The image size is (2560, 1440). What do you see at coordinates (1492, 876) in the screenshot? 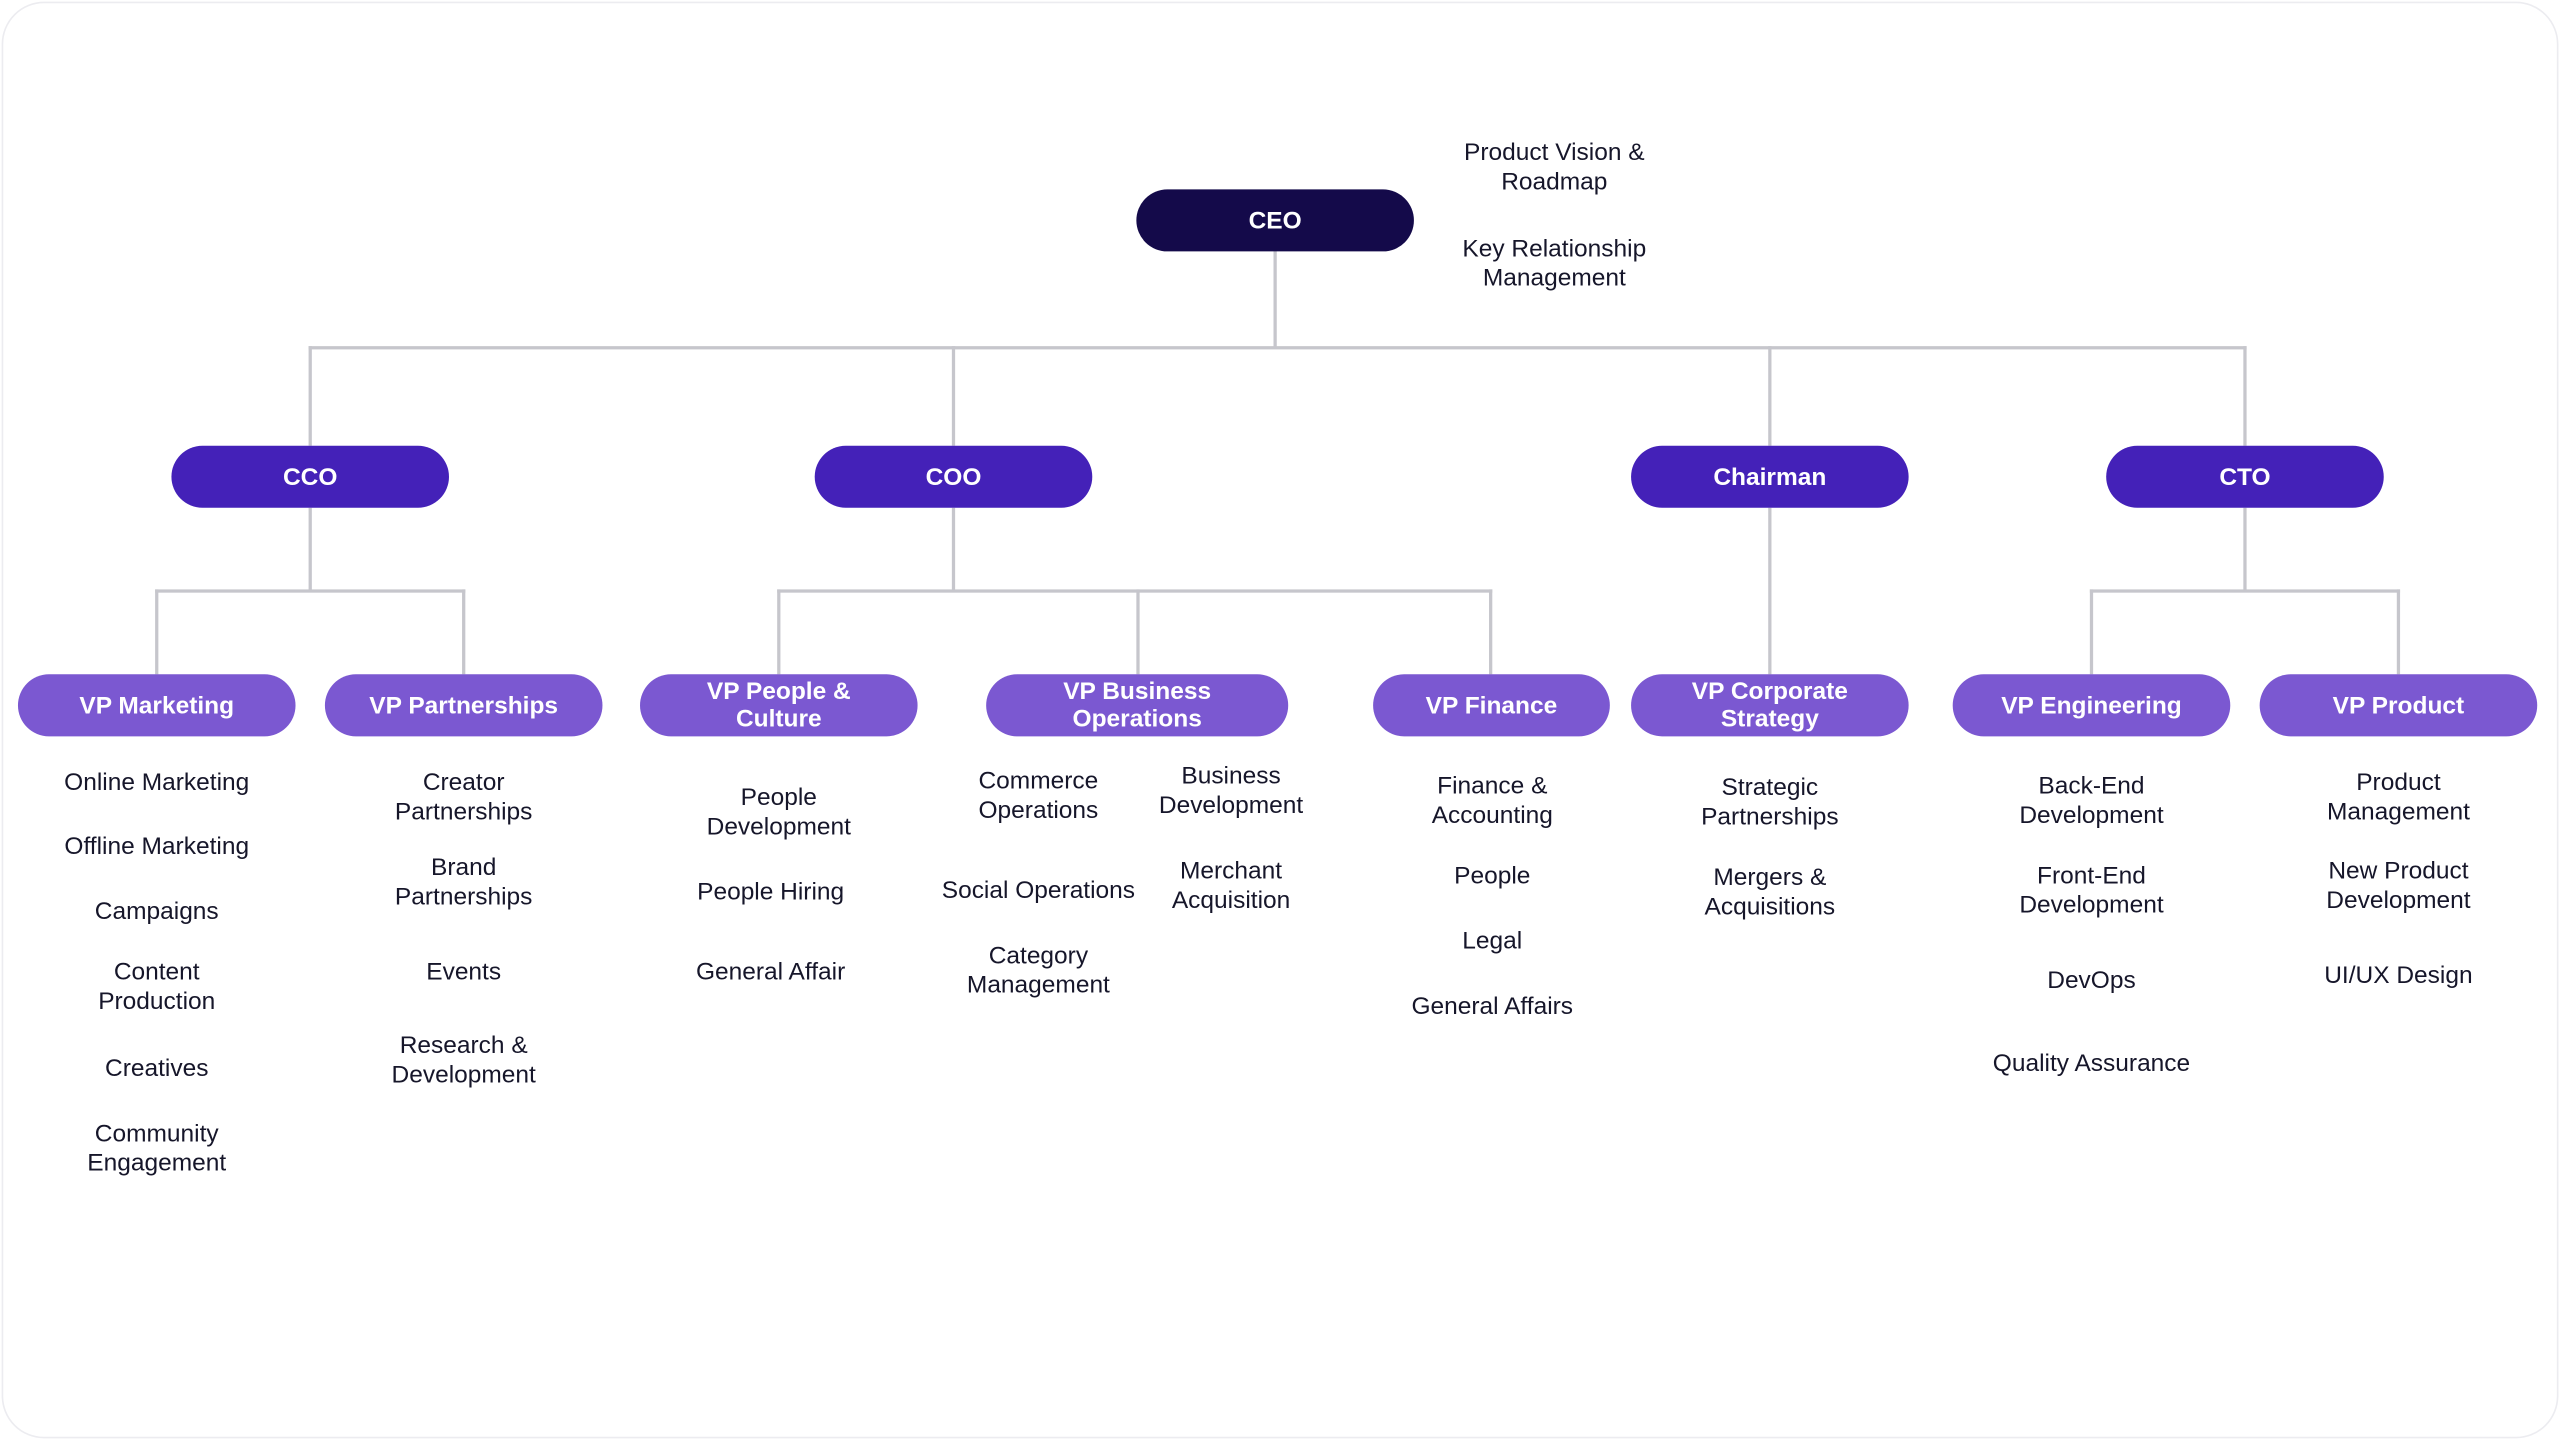
I see `function-item: People` at bounding box center [1492, 876].